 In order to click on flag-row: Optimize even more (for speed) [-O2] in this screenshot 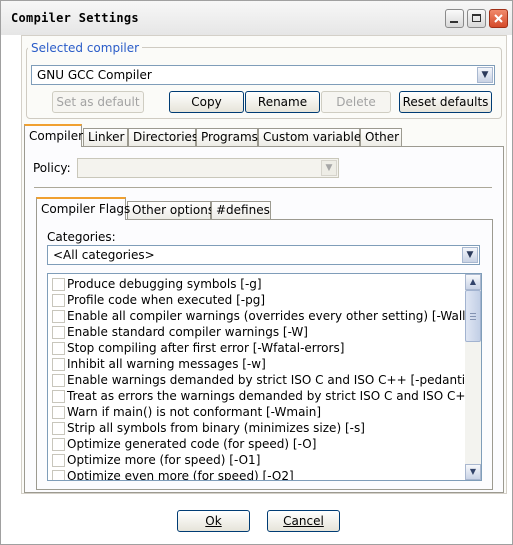, I will do `click(256, 475)`.